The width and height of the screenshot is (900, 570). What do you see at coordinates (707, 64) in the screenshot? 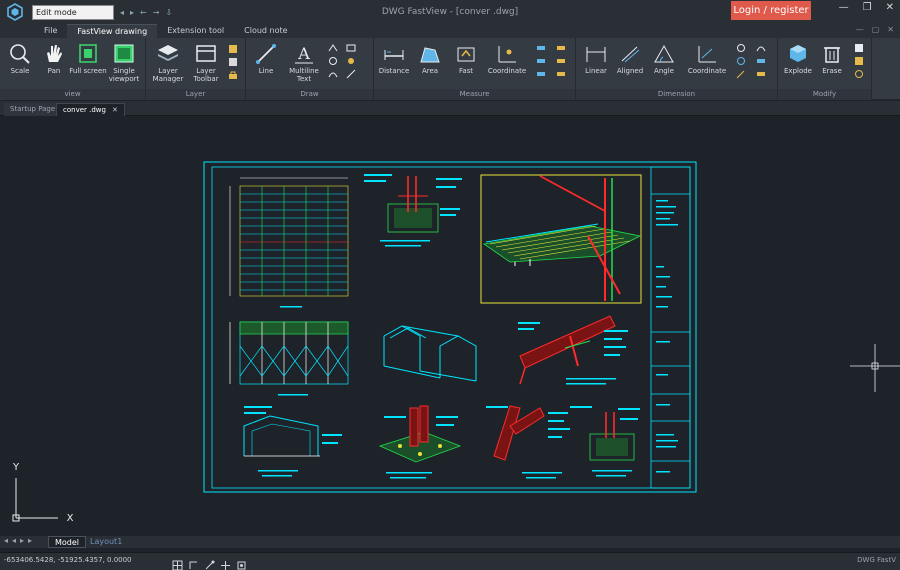
I see `dimension-coordinate-button: Coordinate` at bounding box center [707, 64].